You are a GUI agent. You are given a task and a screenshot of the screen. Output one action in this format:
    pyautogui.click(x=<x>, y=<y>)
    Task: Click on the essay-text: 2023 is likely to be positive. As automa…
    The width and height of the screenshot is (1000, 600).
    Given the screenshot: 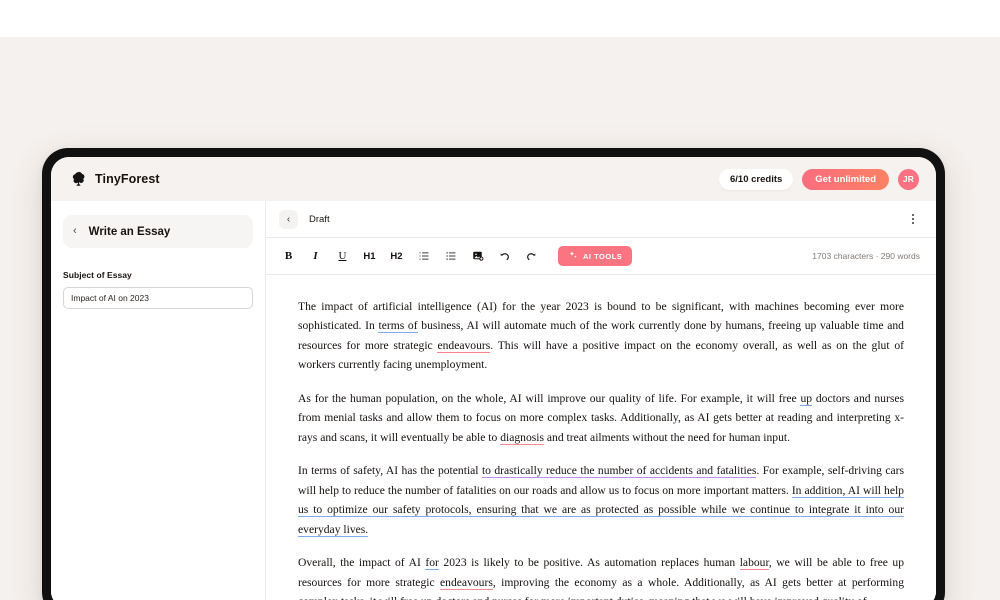 What is the action you would take?
    pyautogui.click(x=589, y=563)
    